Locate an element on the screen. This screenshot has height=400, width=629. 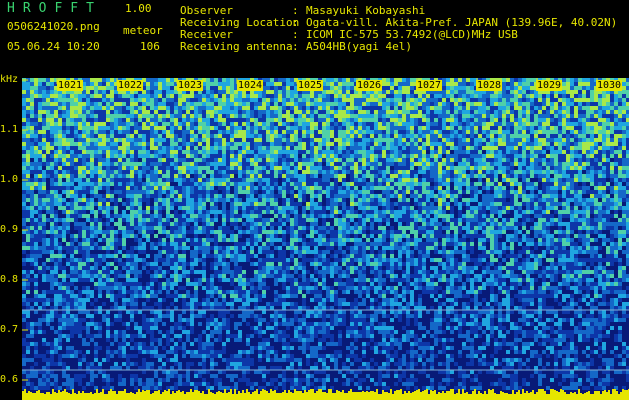
x-tick-label: 1025 is located at coordinates (310, 85).